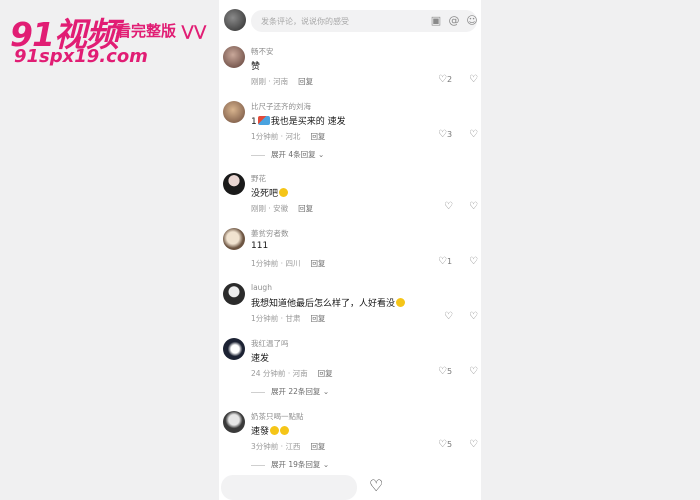  What do you see at coordinates (288, 446) in the screenshot?
I see `comment-meta: 3分钟前 · 江西 回复` at bounding box center [288, 446].